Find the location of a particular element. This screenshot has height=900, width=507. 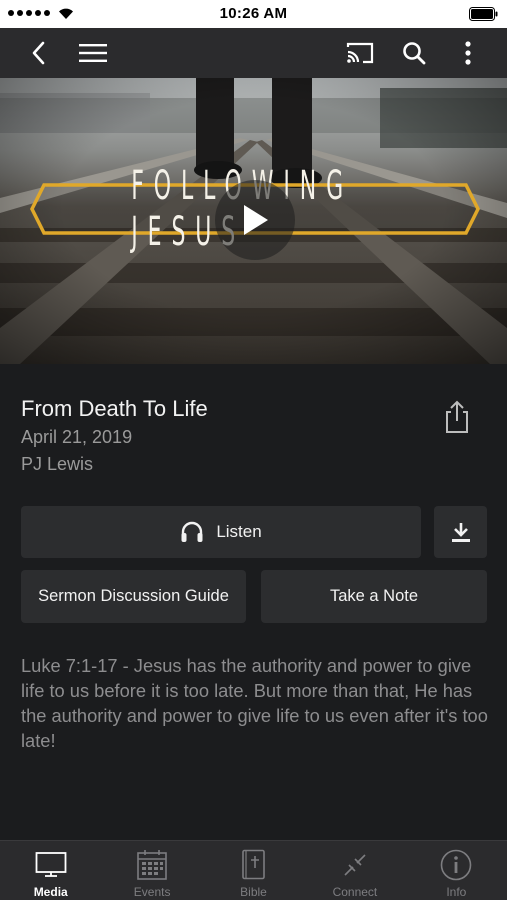

take-a-note-button: Take a Note is located at coordinates (374, 596).